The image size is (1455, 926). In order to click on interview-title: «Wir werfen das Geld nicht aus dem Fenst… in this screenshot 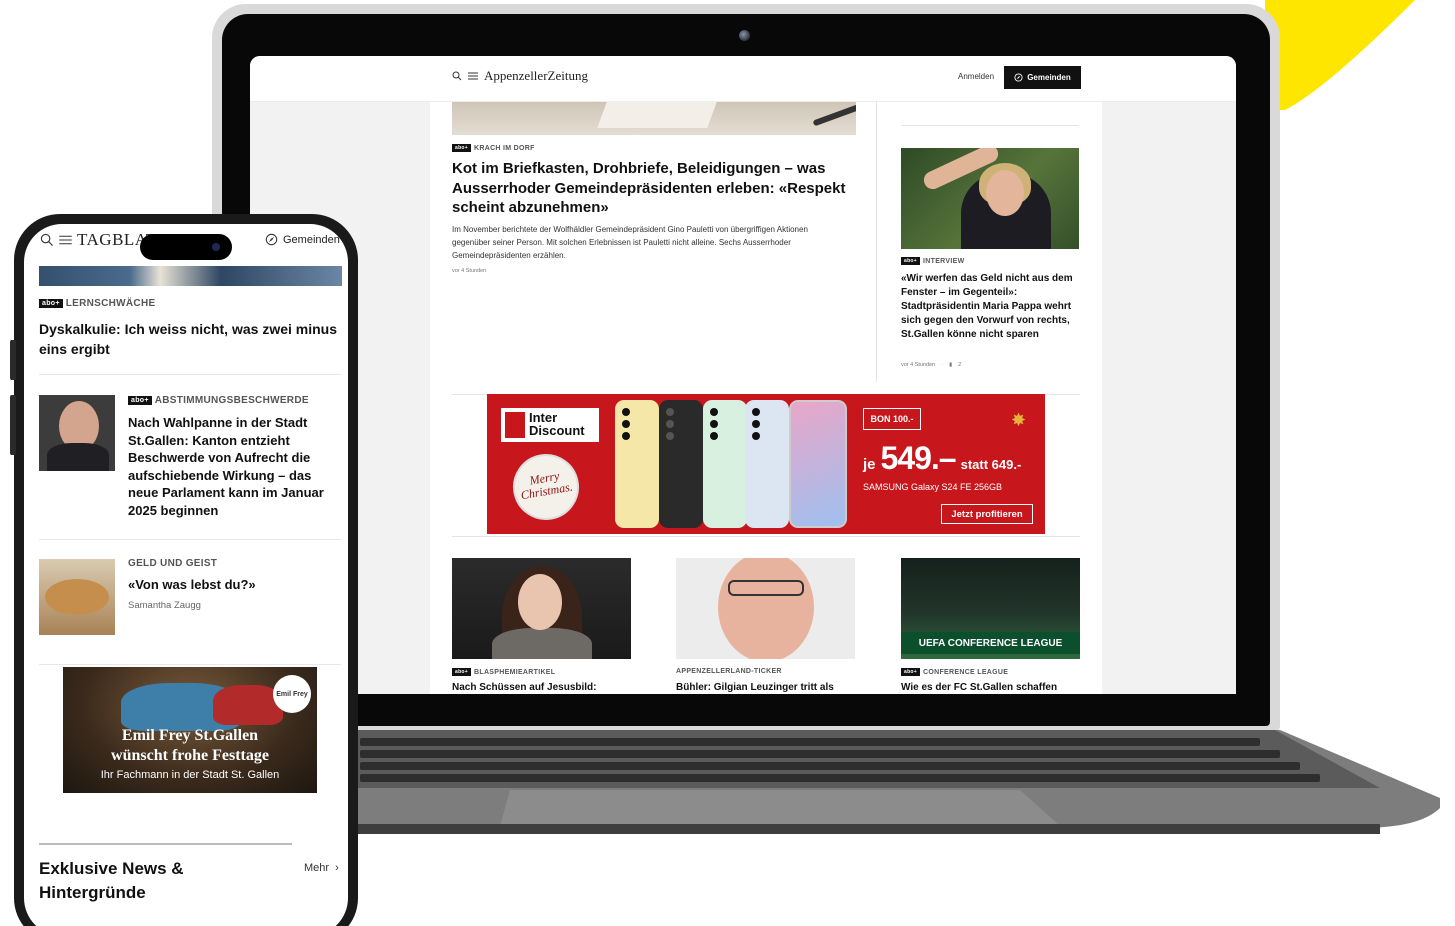, I will do `click(991, 307)`.